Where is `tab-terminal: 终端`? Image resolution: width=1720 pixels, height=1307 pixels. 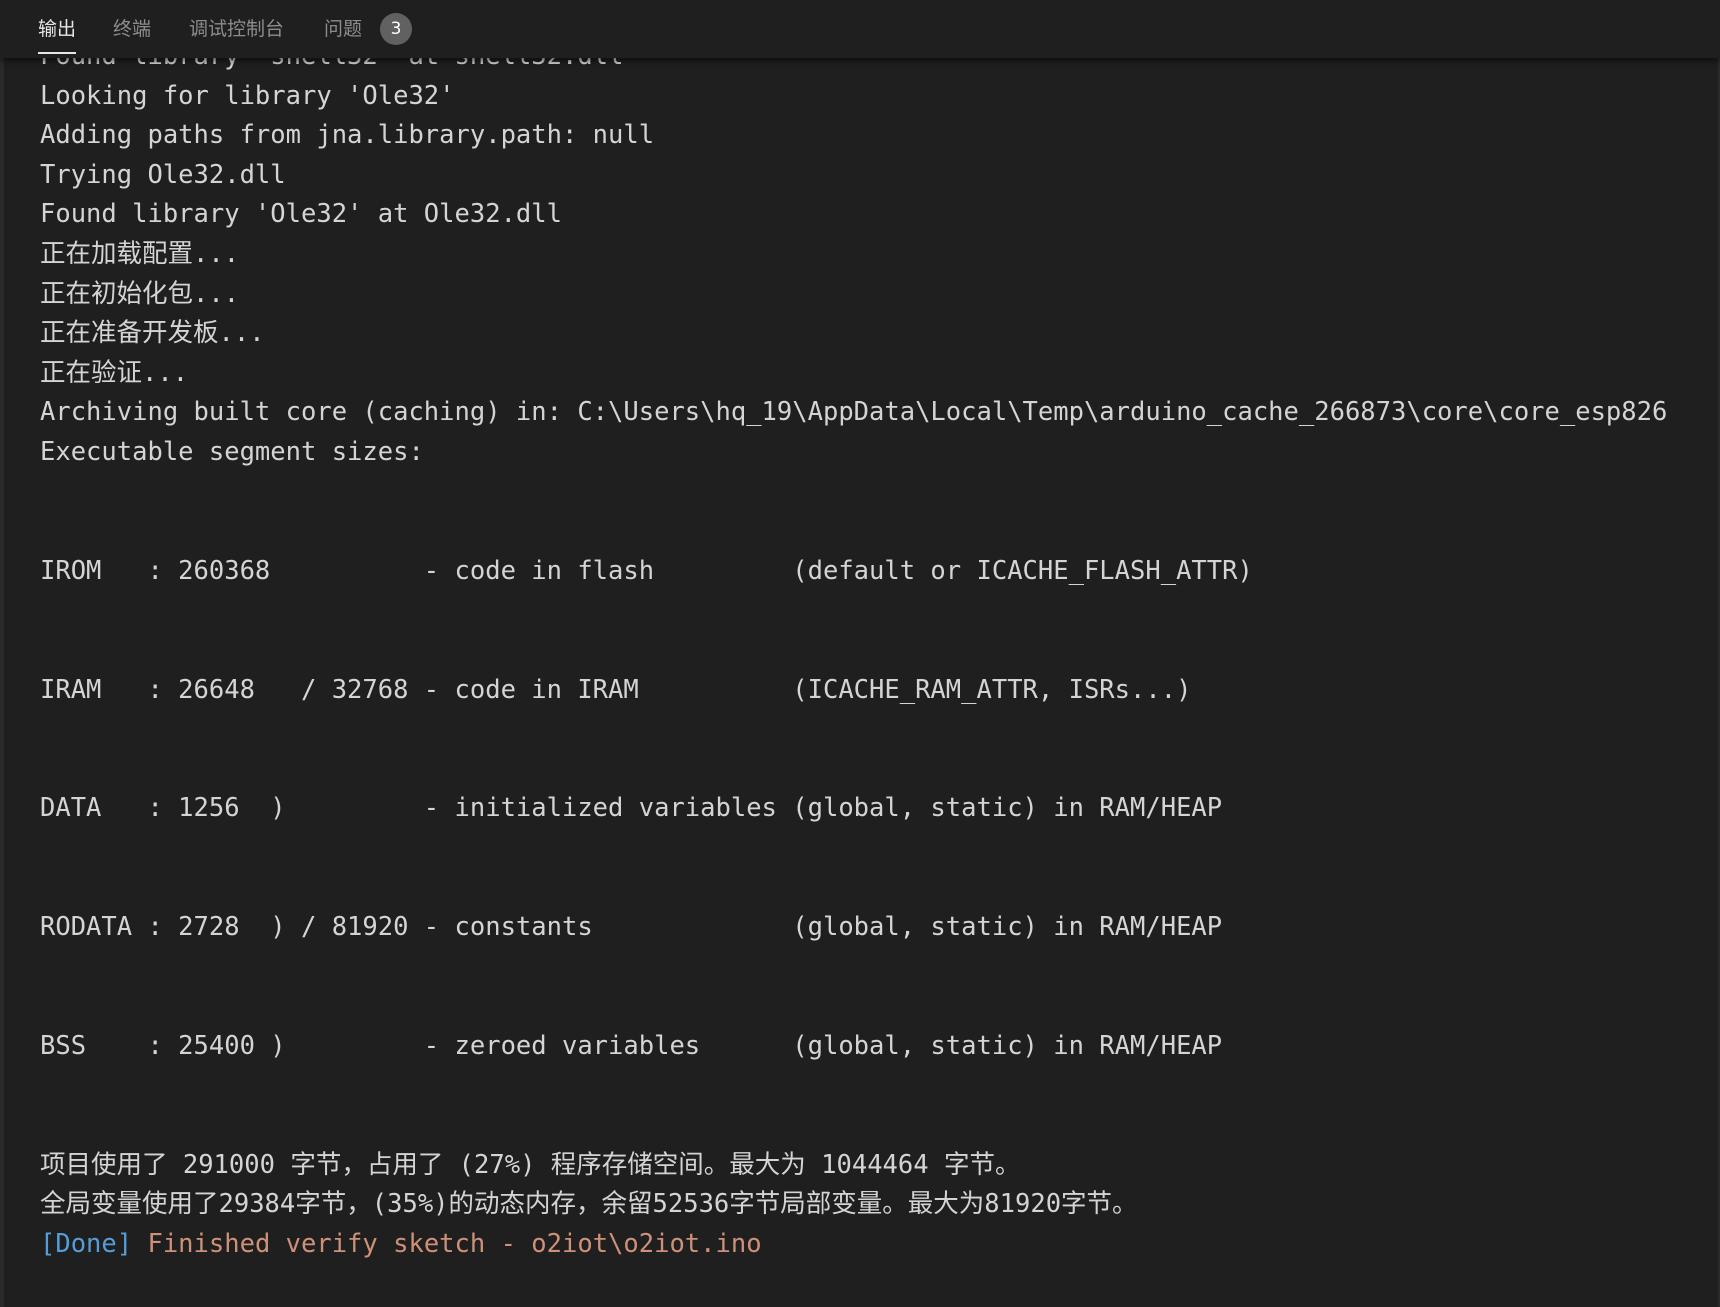 tab-terminal: 终端 is located at coordinates (132, 29).